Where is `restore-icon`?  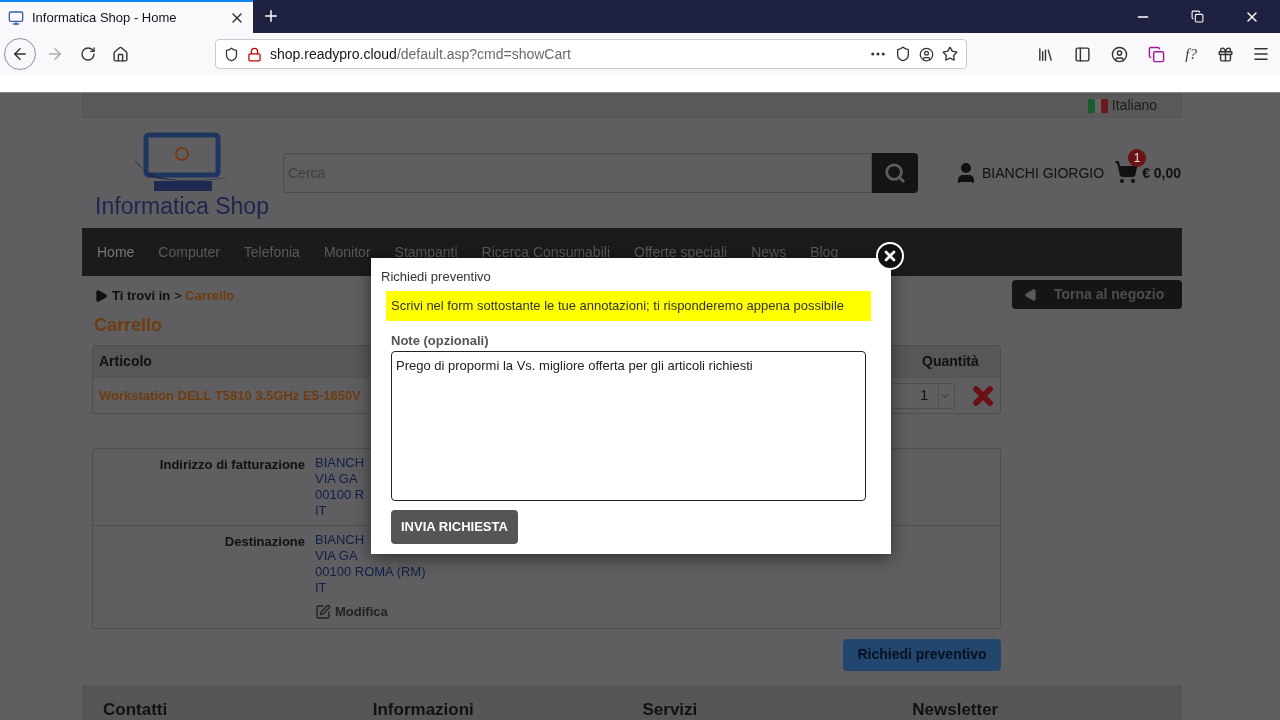 restore-icon is located at coordinates (1197, 16).